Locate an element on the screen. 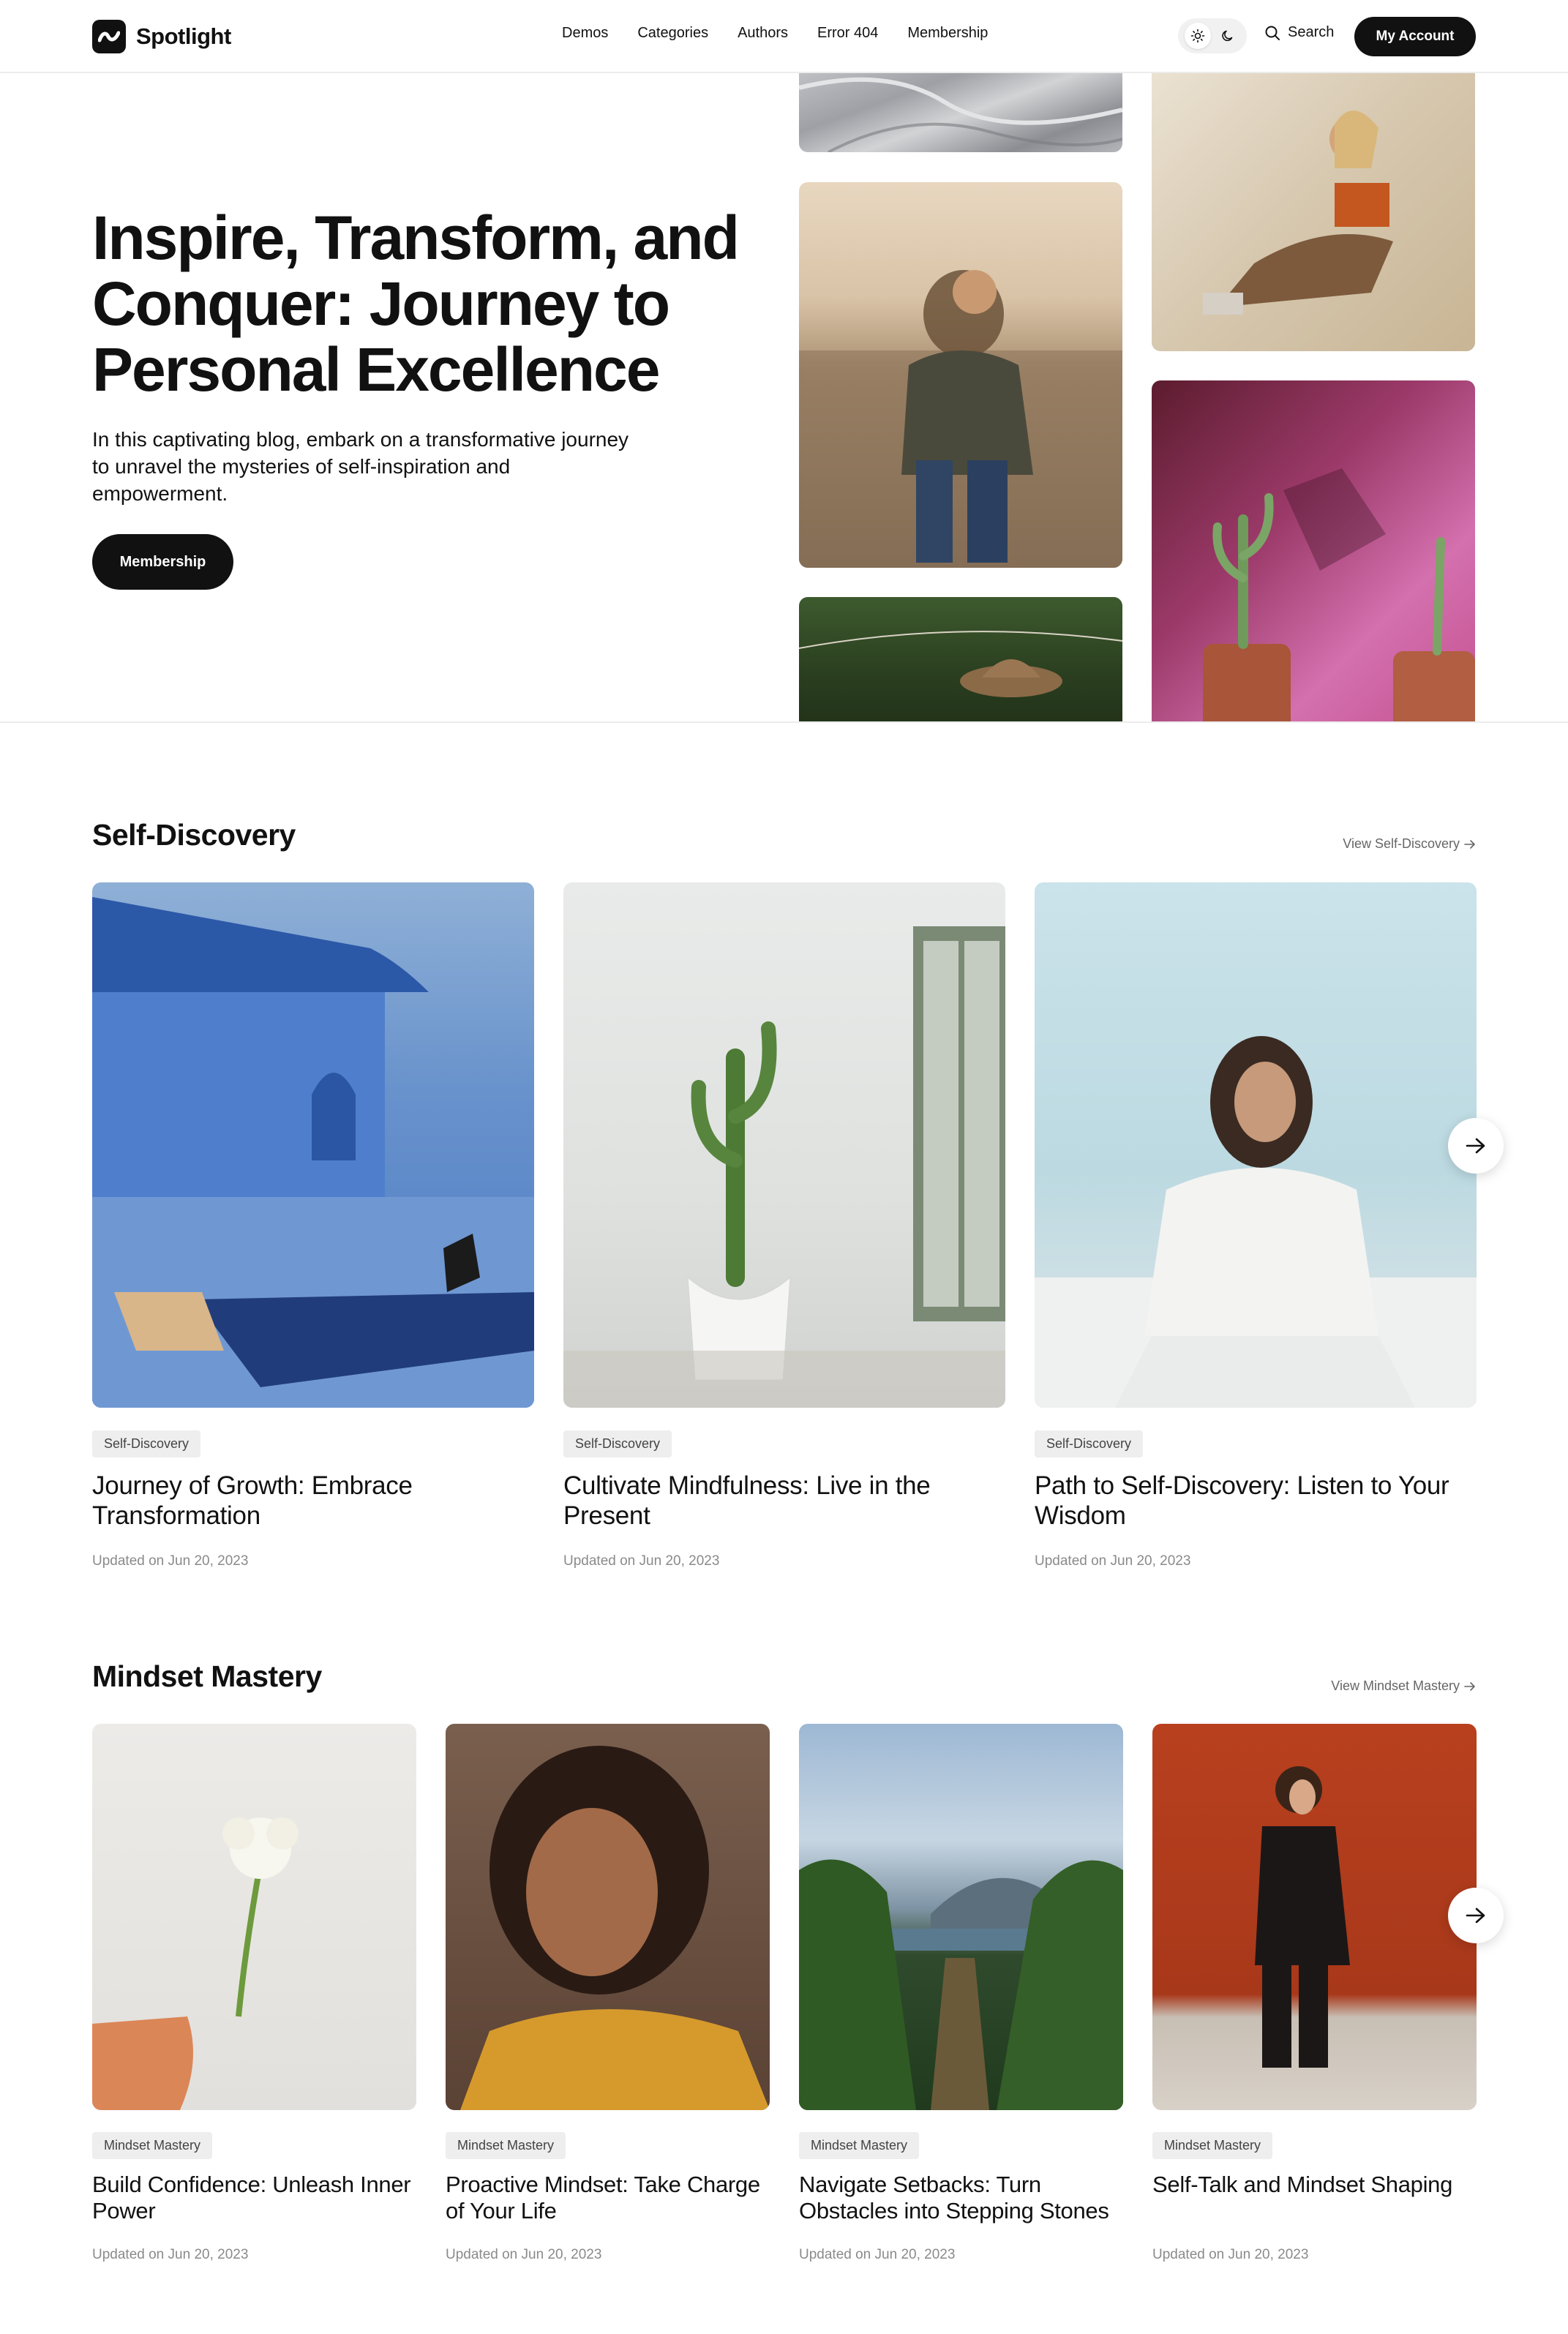 This screenshot has height=2334, width=1568. view-mindset-mastery-link: View Mindset Mastery is located at coordinates (1404, 1686).